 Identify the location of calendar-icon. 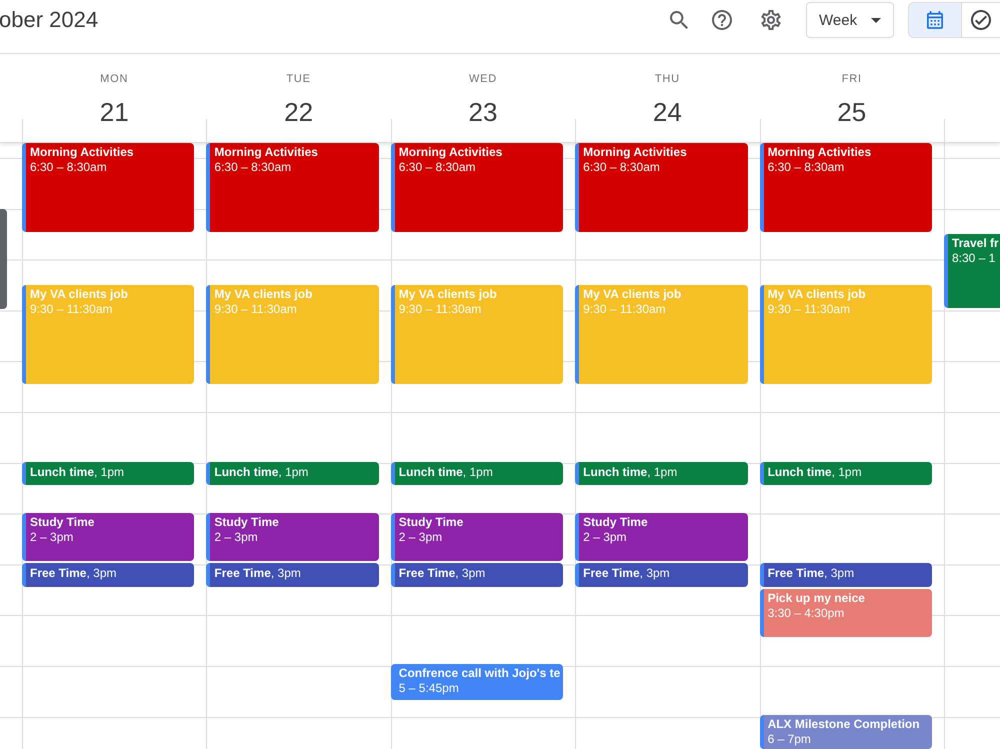
(935, 20).